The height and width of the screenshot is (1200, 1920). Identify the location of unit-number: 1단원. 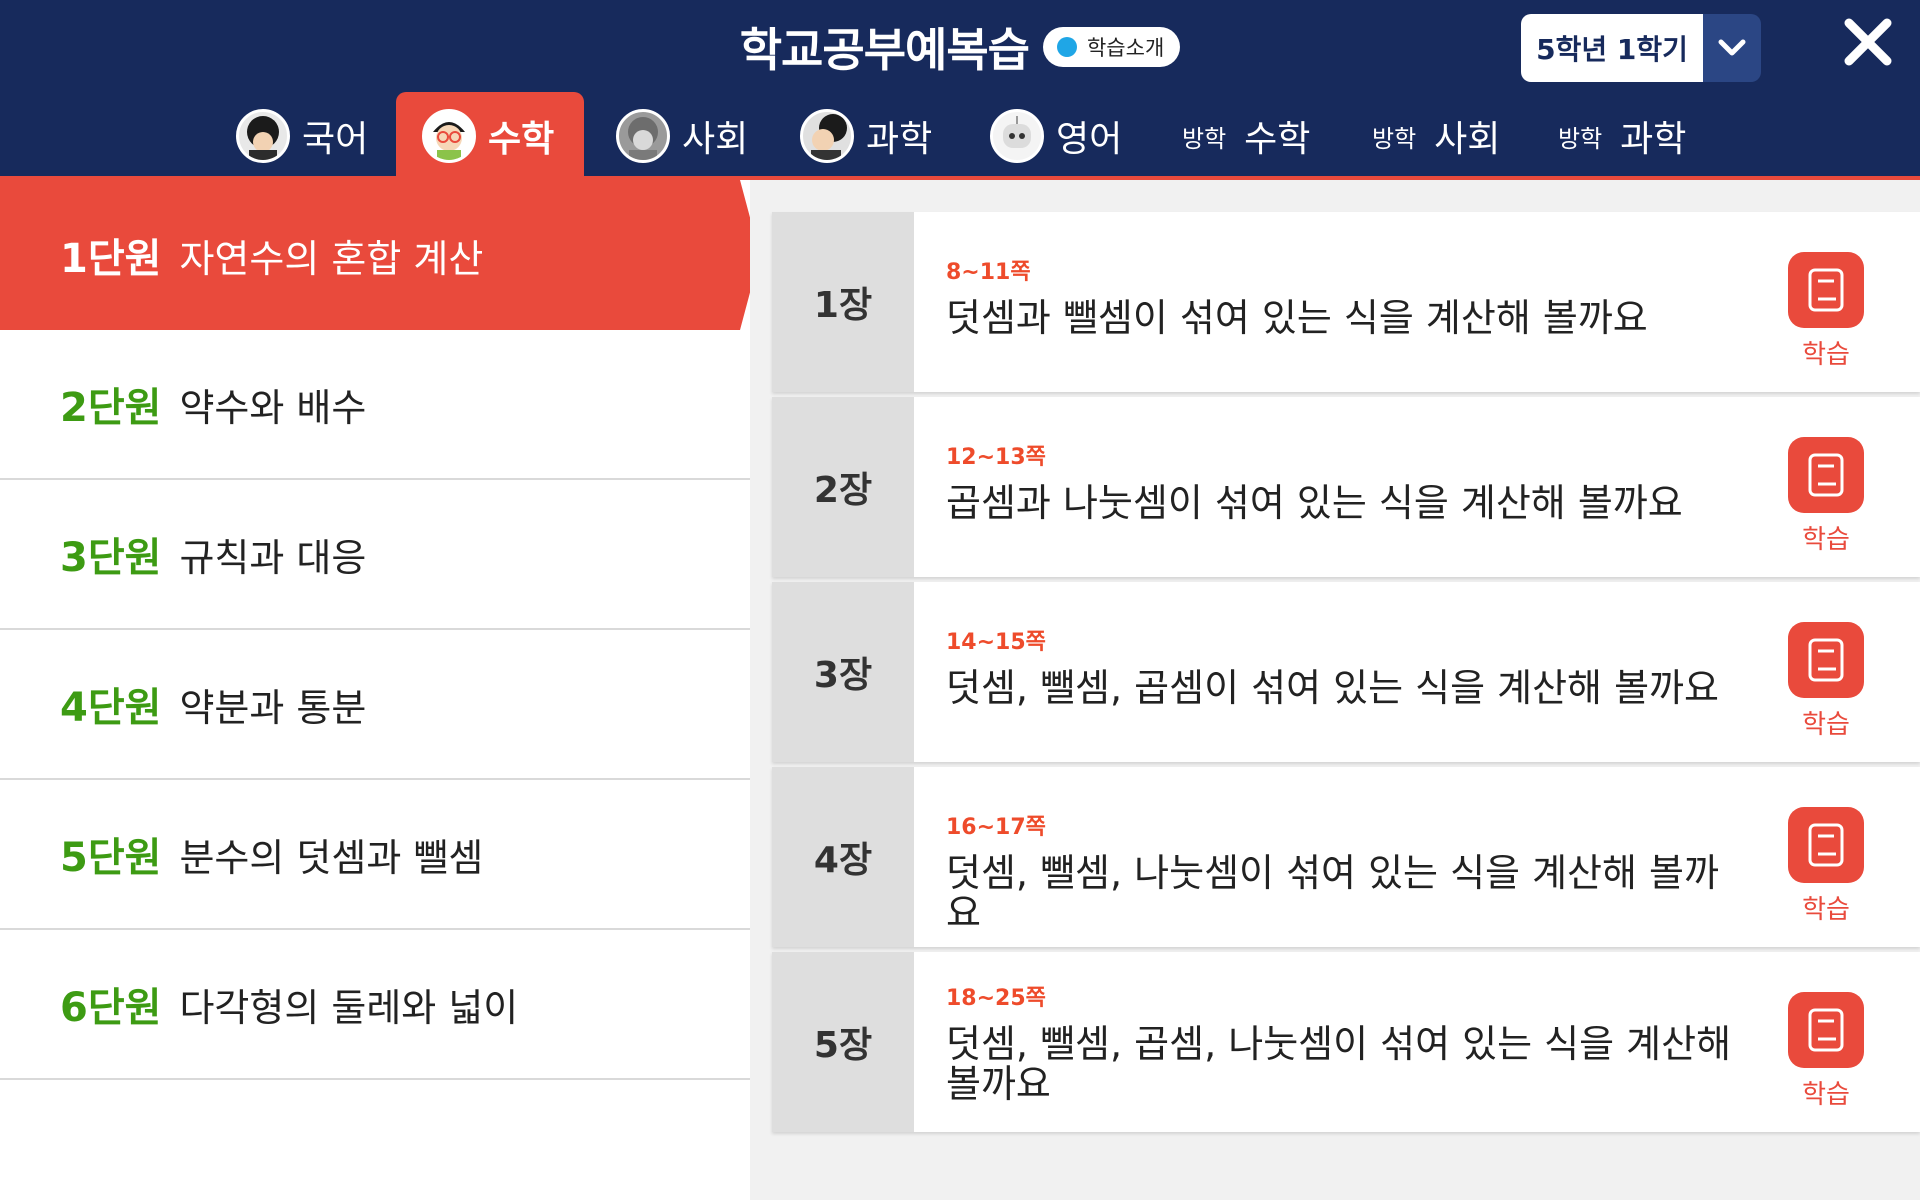
(111, 259).